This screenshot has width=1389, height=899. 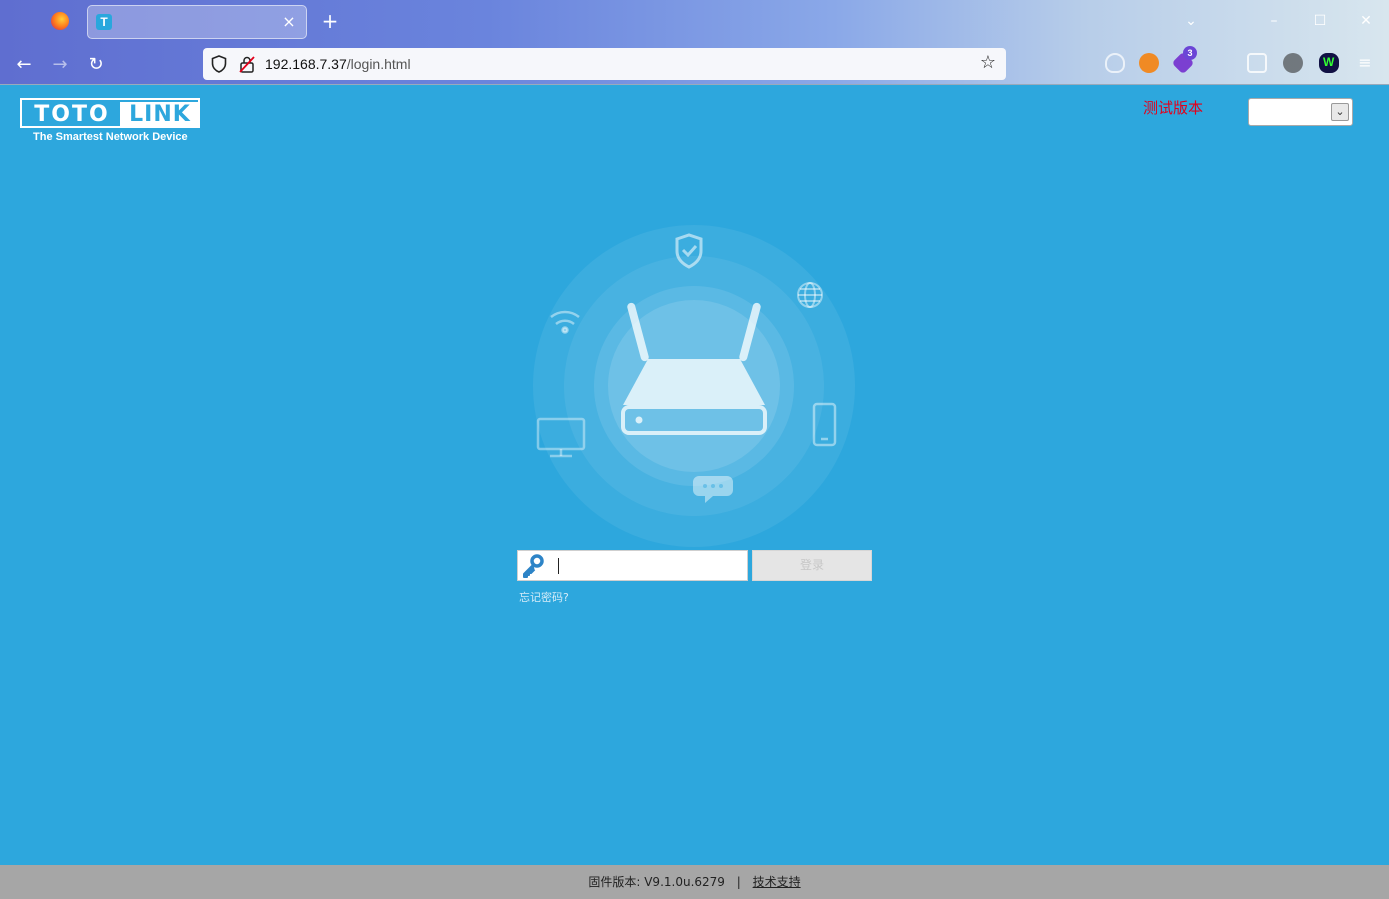 What do you see at coordinates (1365, 63) in the screenshot?
I see `app-menu-icon: ≡` at bounding box center [1365, 63].